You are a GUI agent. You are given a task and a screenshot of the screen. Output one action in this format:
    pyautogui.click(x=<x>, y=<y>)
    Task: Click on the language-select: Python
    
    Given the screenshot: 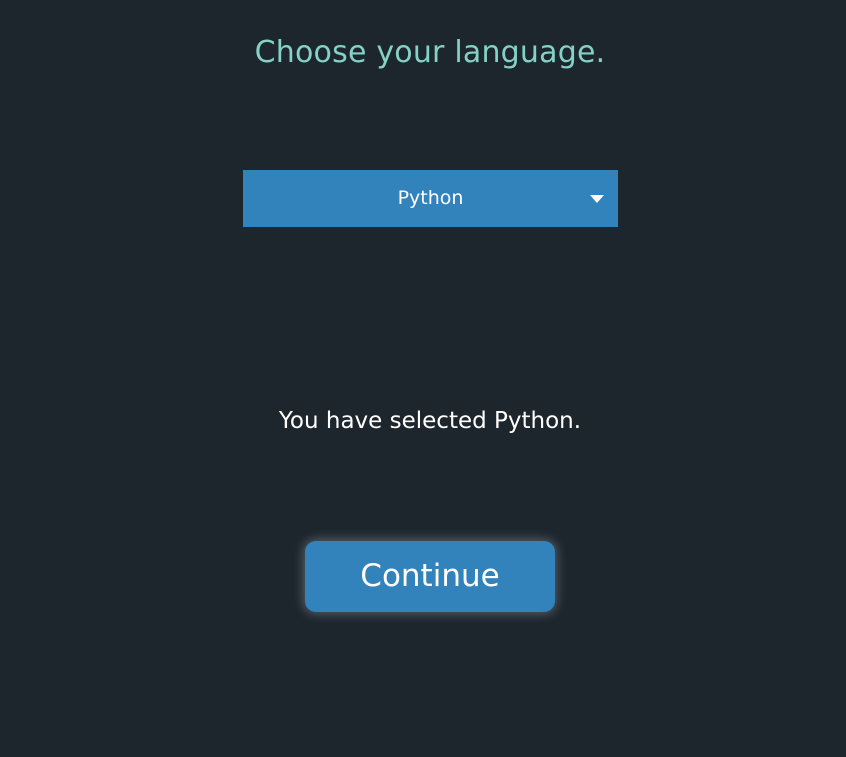 What is the action you would take?
    pyautogui.click(x=430, y=198)
    